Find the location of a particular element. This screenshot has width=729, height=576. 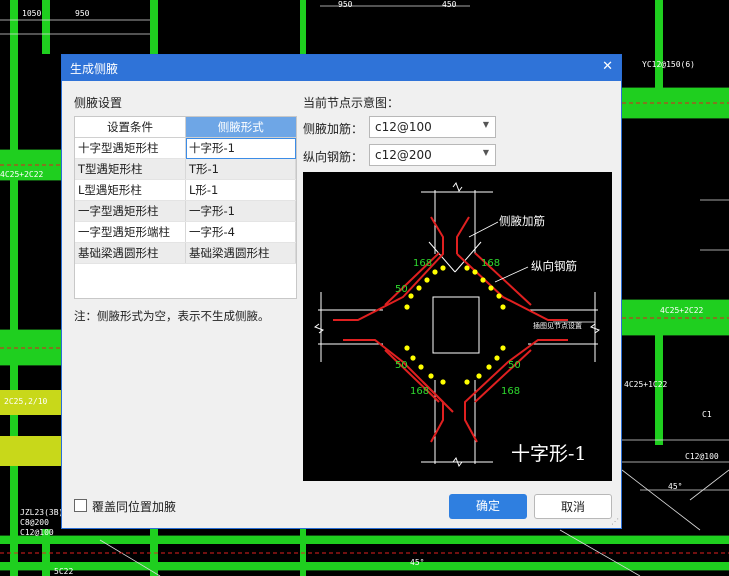

bg-label: YC12@150(6) is located at coordinates (668, 64).